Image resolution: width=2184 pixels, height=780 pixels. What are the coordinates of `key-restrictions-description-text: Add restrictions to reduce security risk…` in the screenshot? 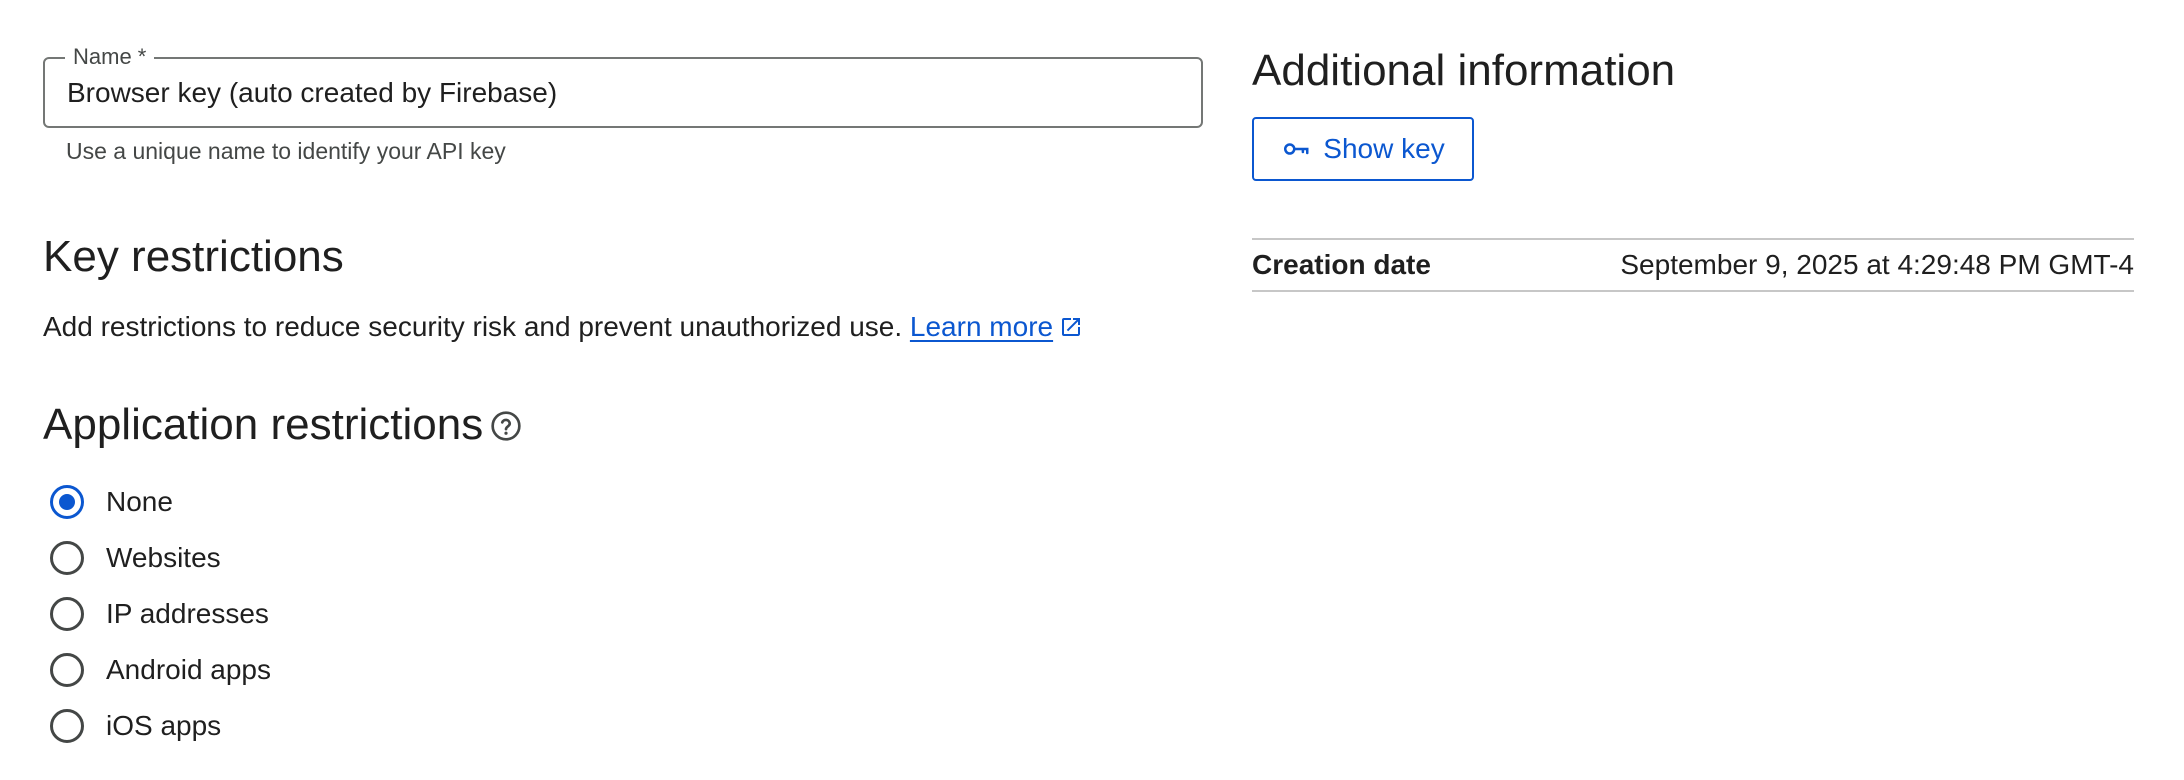 It's located at (473, 326).